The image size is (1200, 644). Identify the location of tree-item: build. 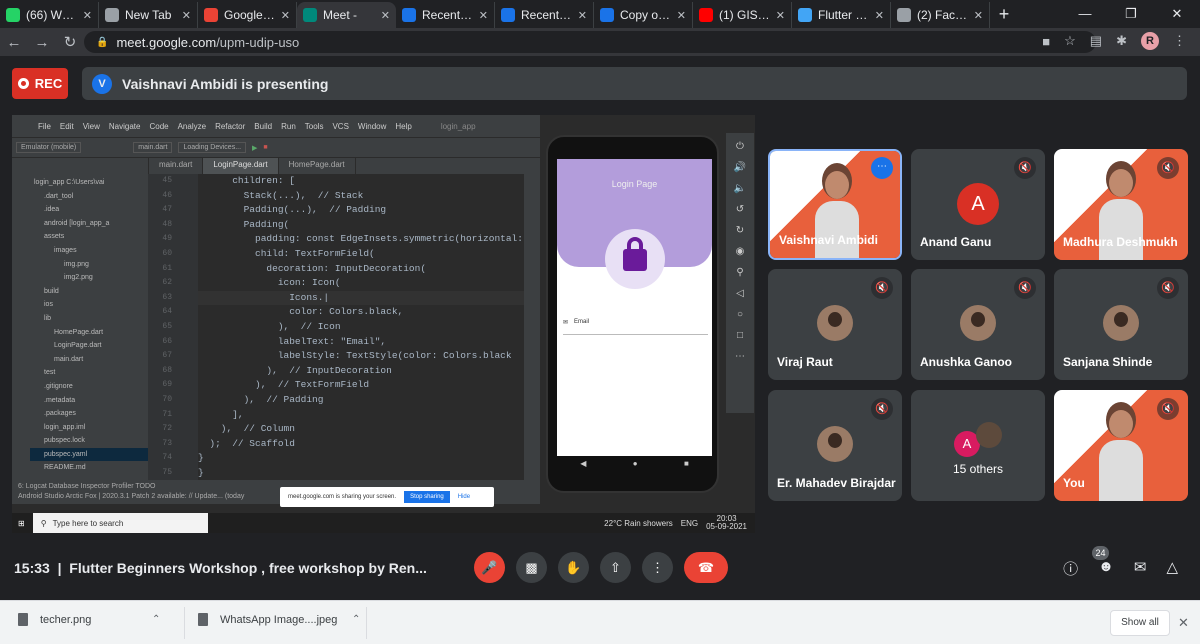
(89, 292).